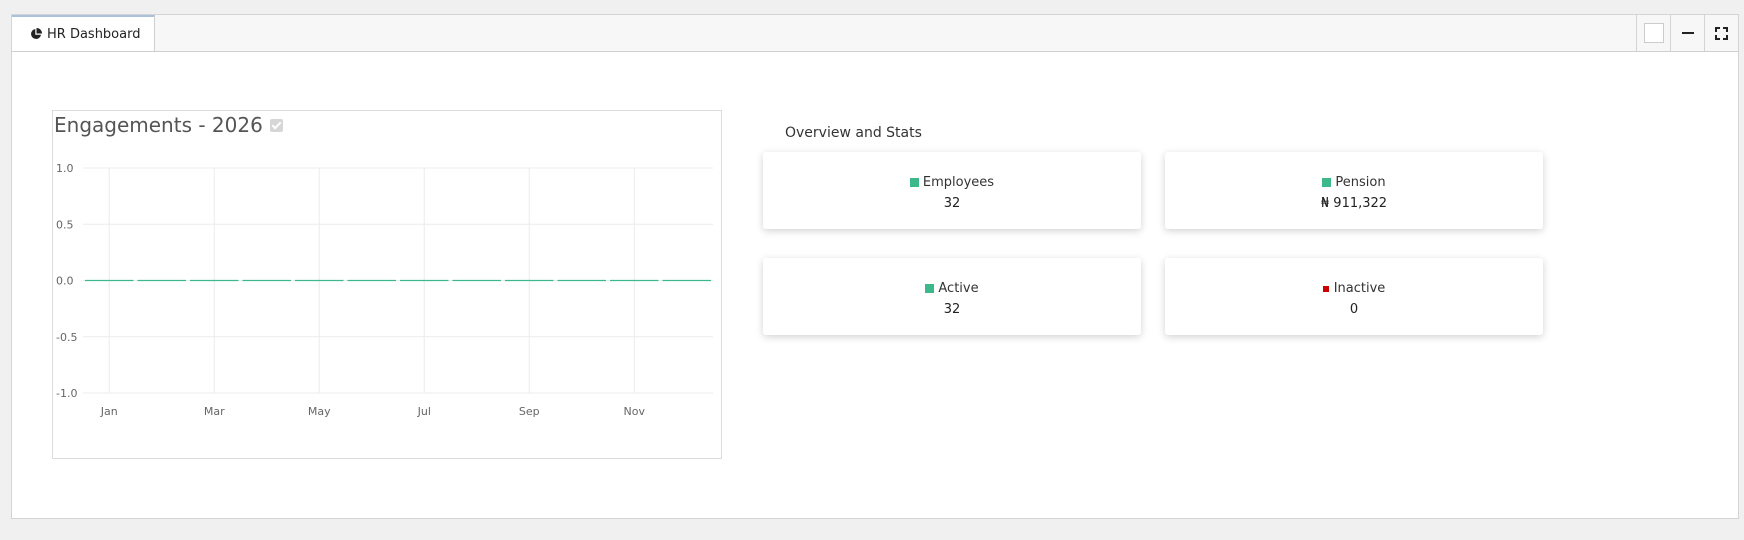 The width and height of the screenshot is (1744, 540). I want to click on y-tick-label: -1.0, so click(66, 393).